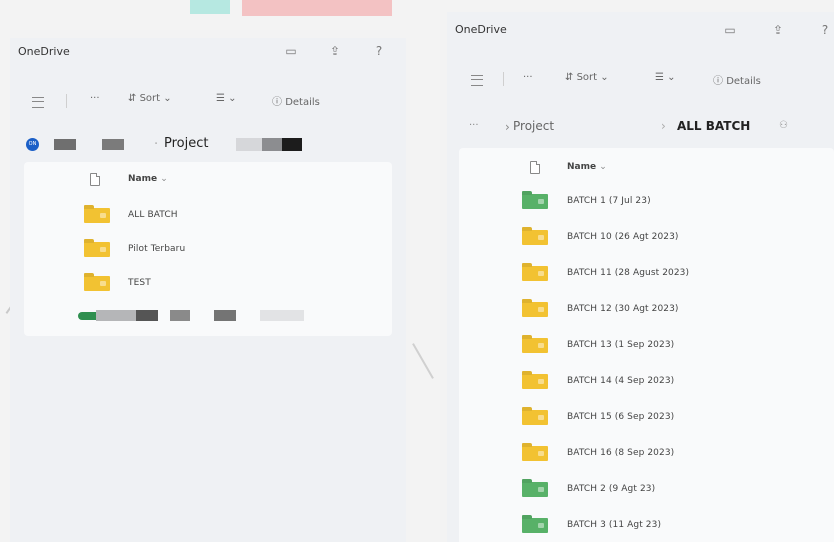  I want to click on list-item: BATCH 10 (26 Agt 2023), so click(646, 237).